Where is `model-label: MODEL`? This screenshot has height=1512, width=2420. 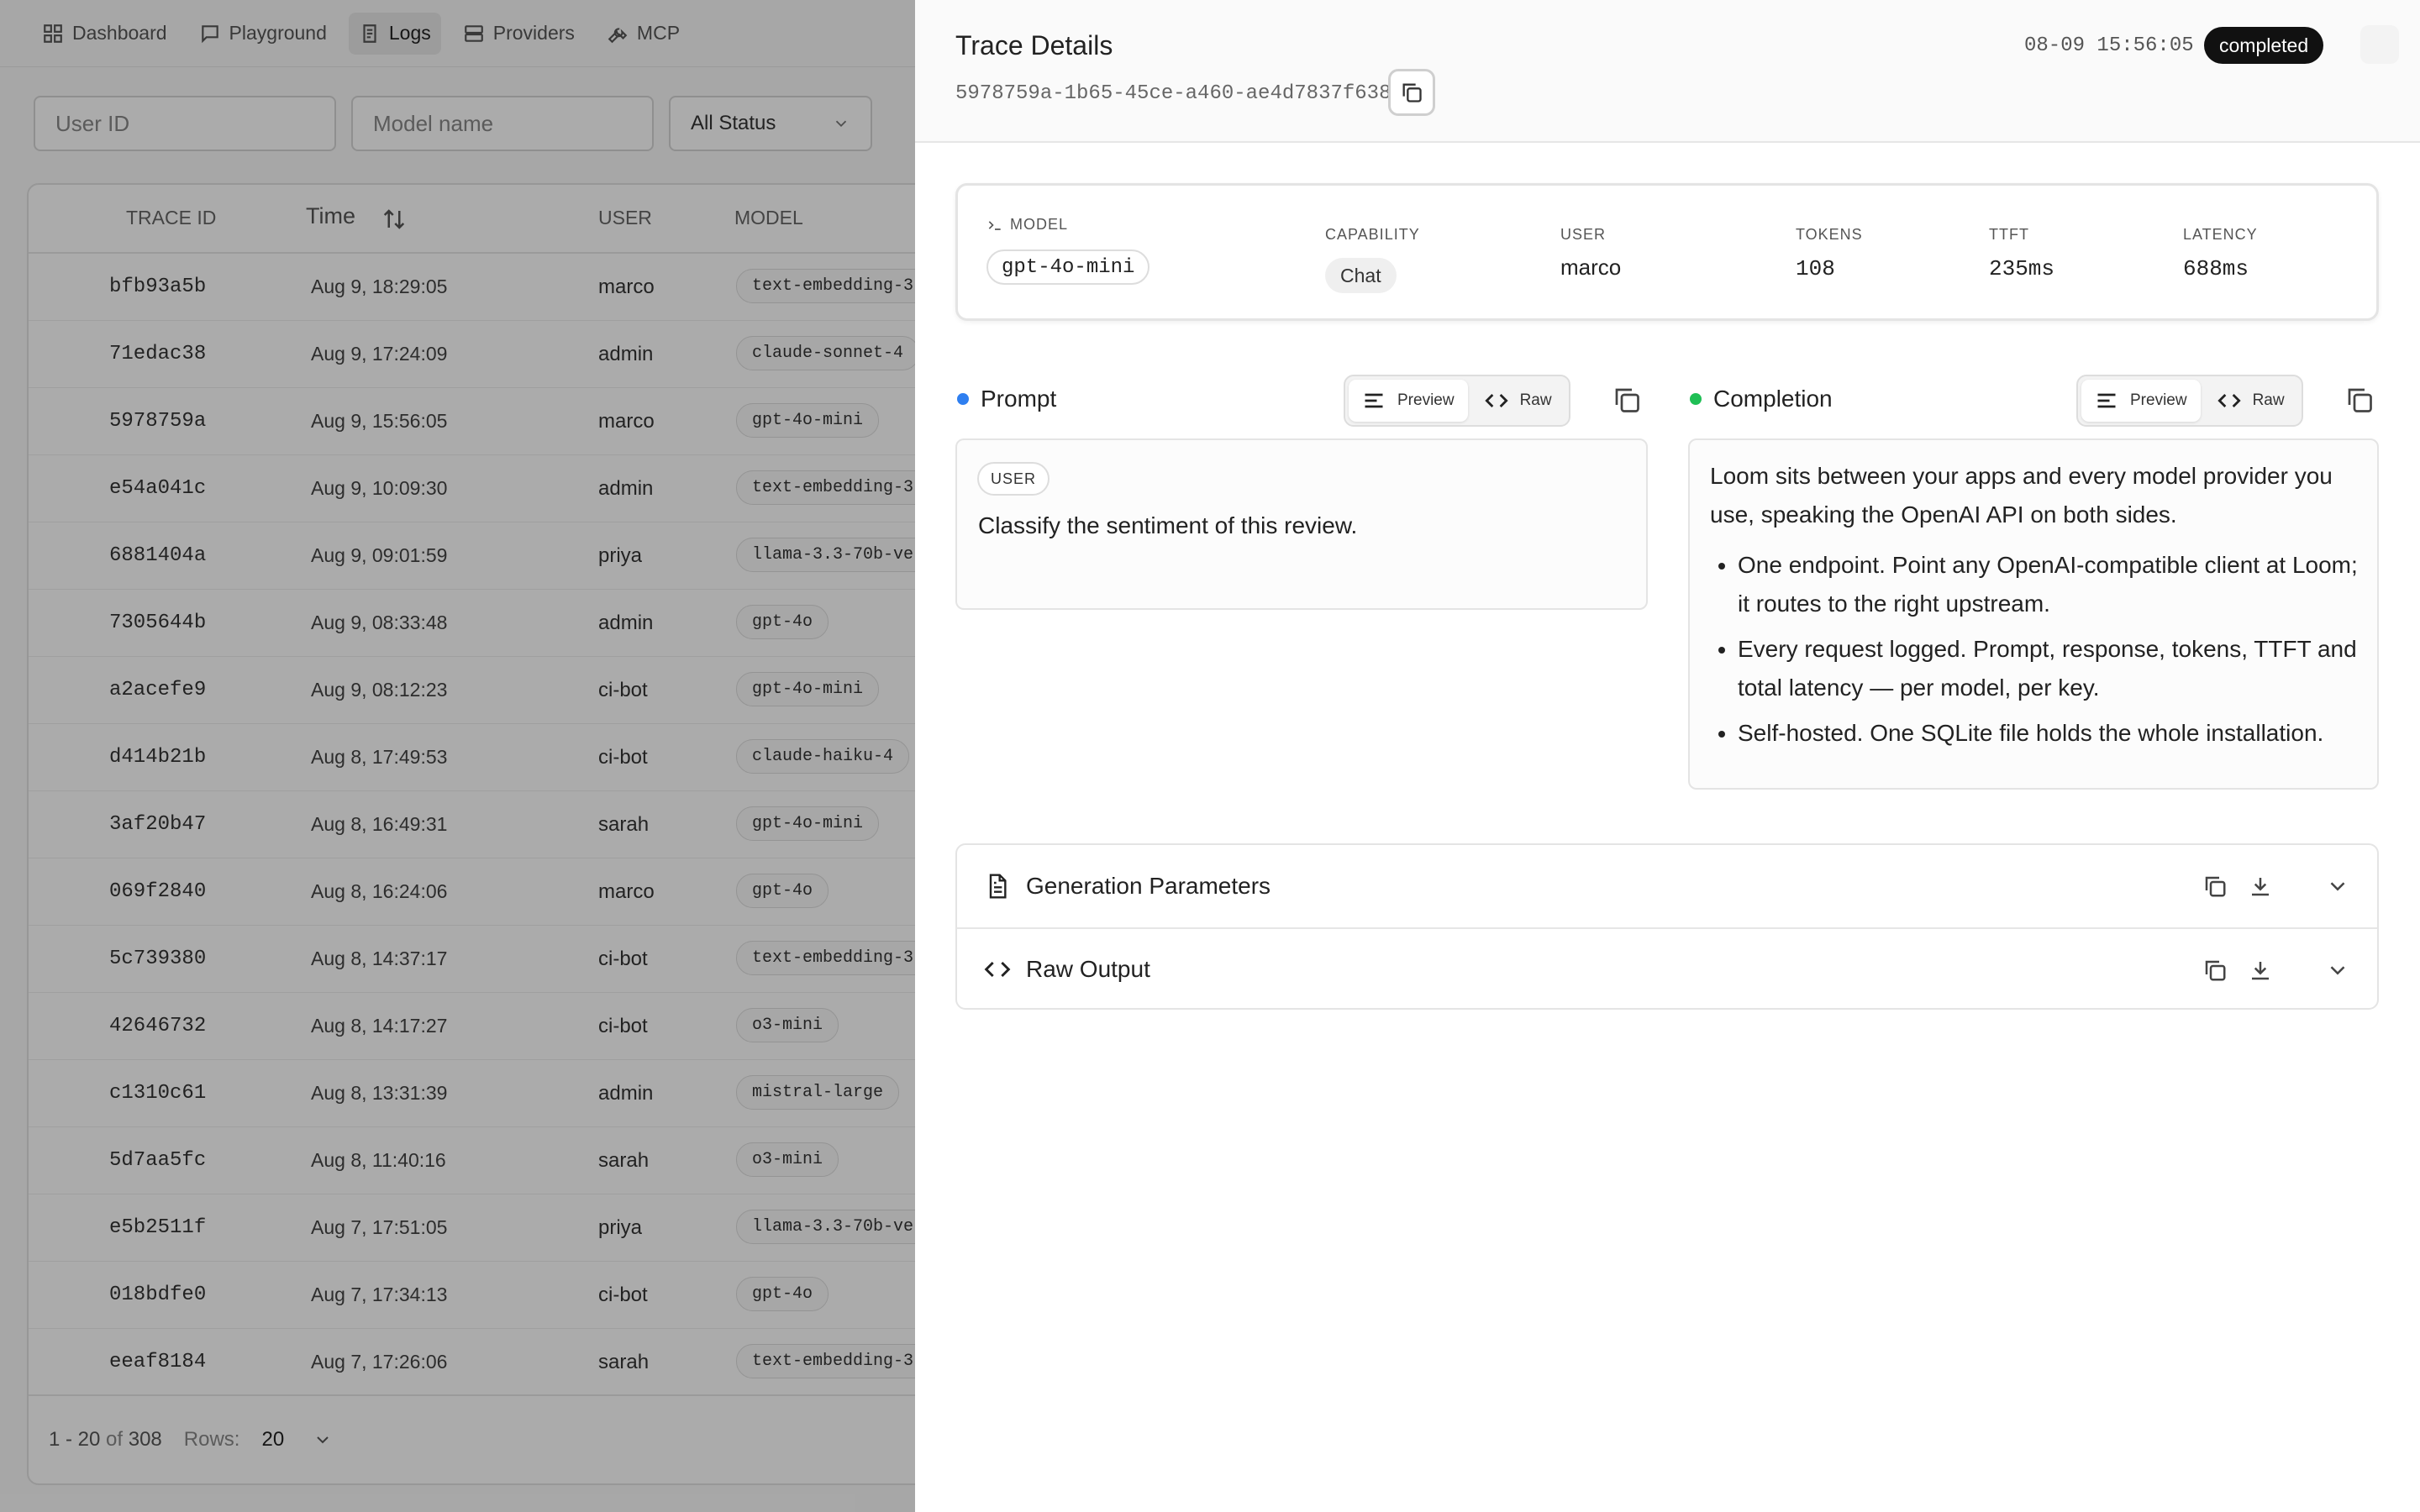 model-label: MODEL is located at coordinates (1040, 224).